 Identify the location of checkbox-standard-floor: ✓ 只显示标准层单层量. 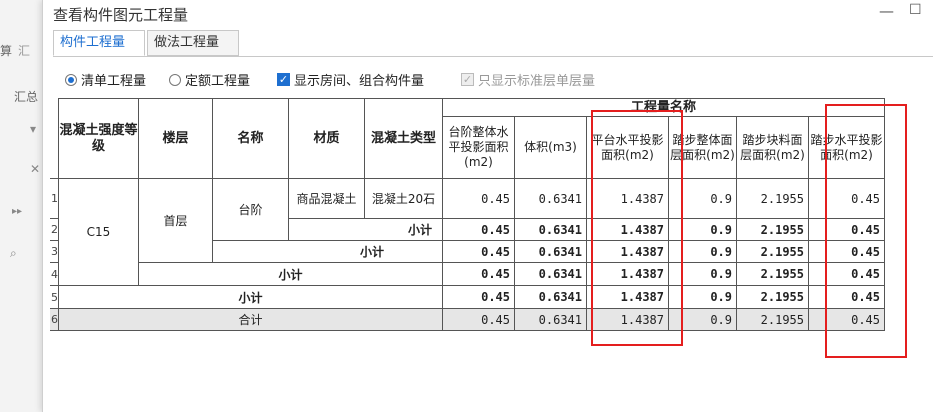
(528, 79).